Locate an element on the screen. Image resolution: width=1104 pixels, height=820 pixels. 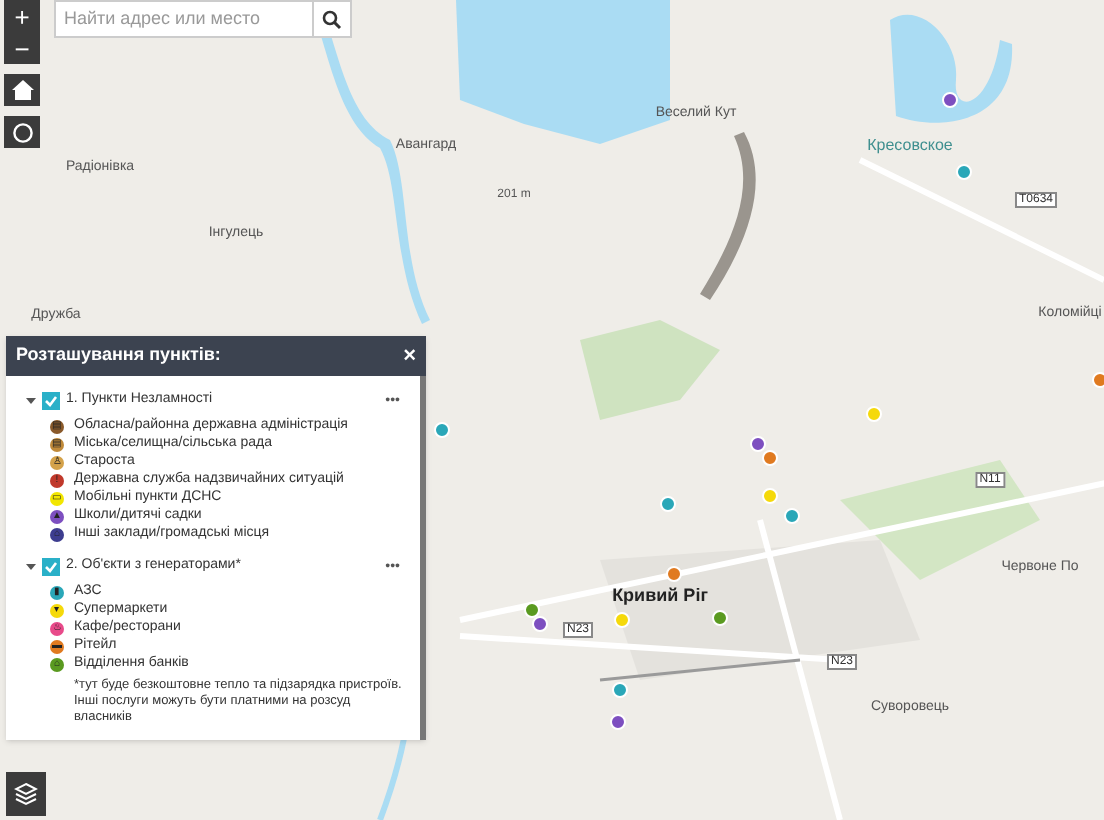
place-label: Кресовское is located at coordinates (910, 146).